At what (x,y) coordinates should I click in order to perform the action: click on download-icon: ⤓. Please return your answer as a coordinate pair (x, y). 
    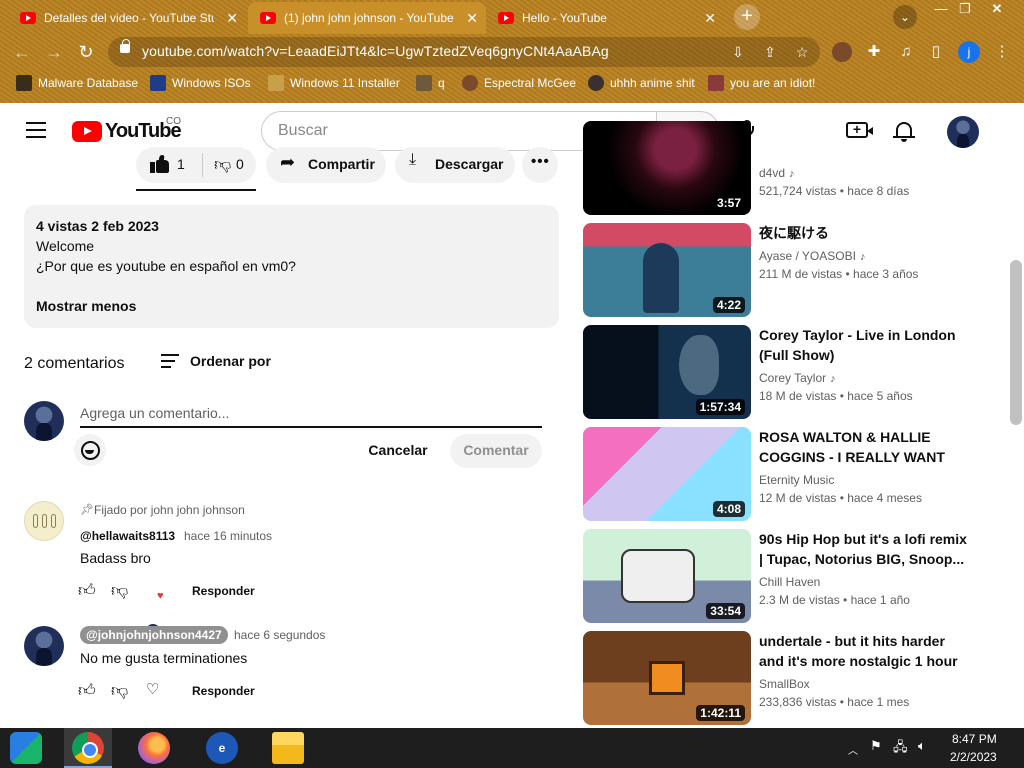
    Looking at the image, I should click on (412, 160).